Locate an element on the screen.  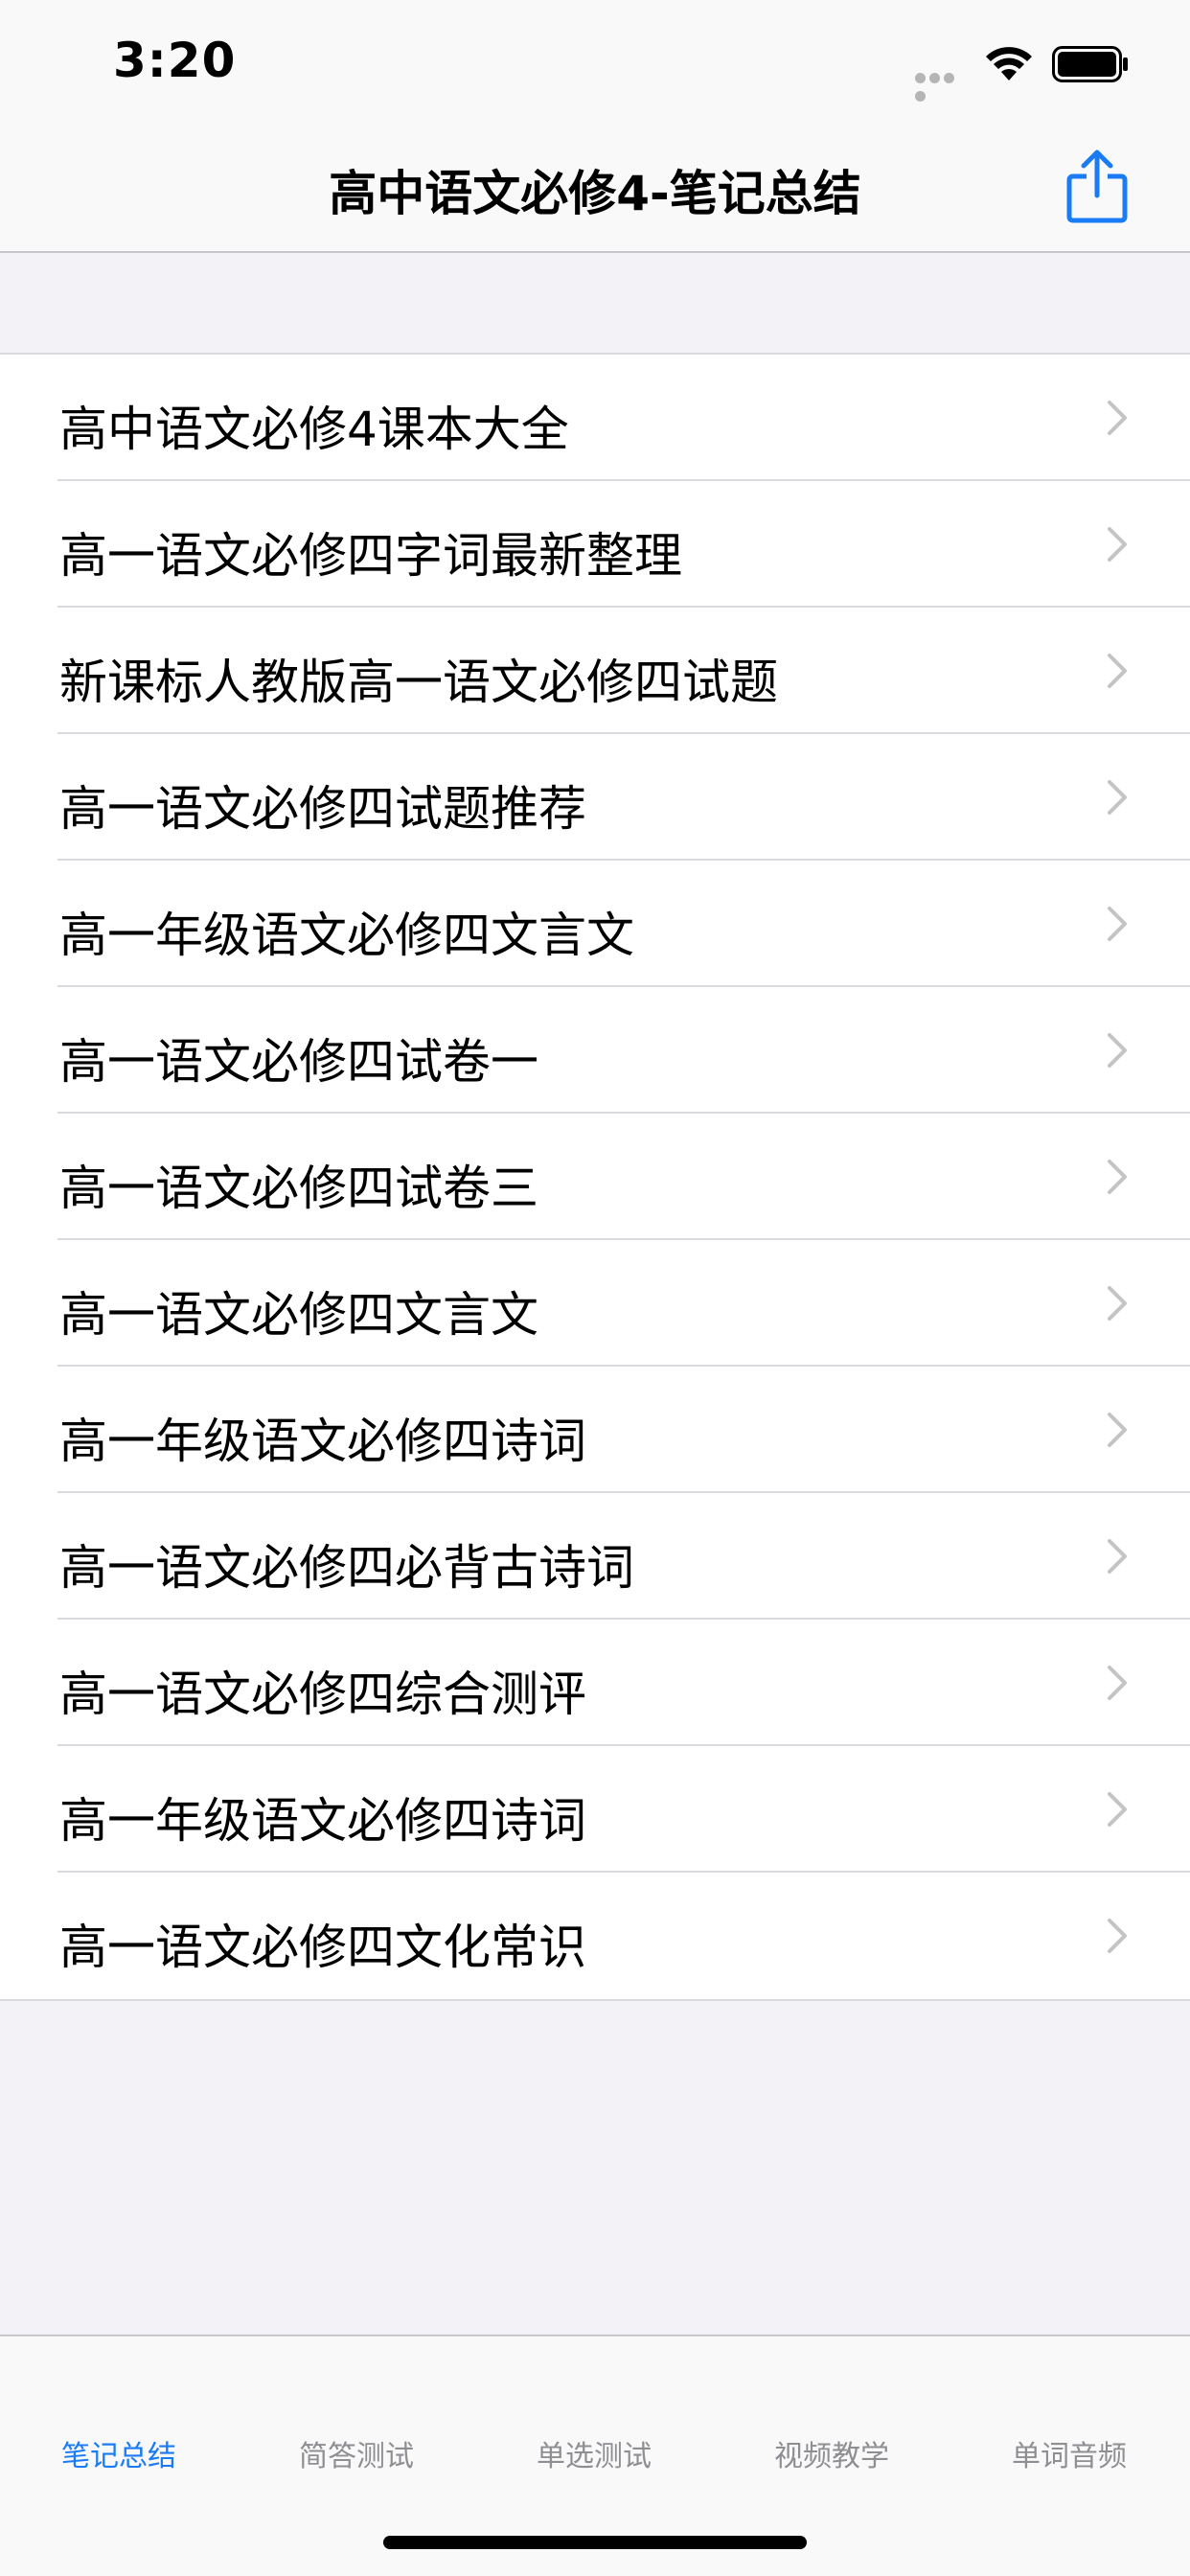
status-bar: 3:20 is located at coordinates (595, 63).